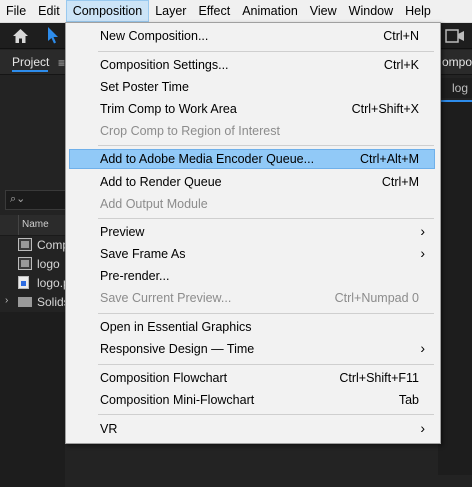 The width and height of the screenshot is (472, 487). I want to click on menu-item-label: Open in Essential Graphics, so click(176, 327).